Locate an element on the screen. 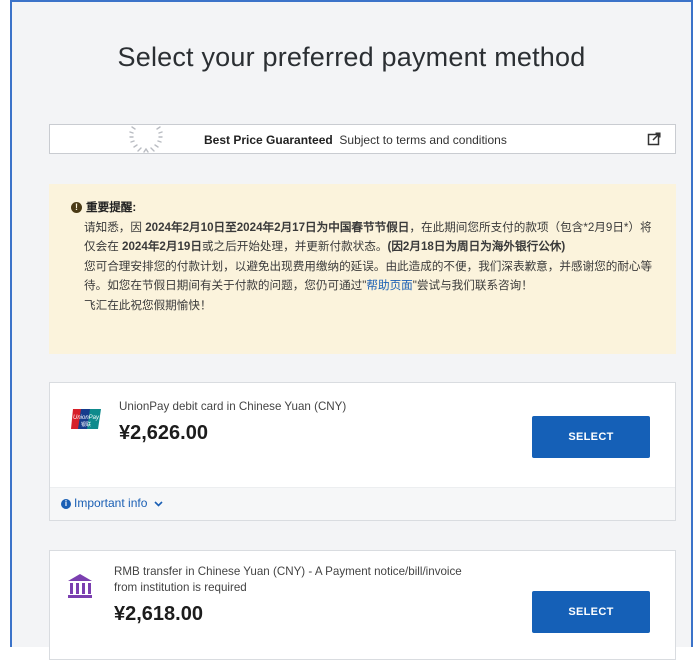 This screenshot has height=660, width=695. unionpay-icon: UnionPay 银联 is located at coordinates (86, 419).